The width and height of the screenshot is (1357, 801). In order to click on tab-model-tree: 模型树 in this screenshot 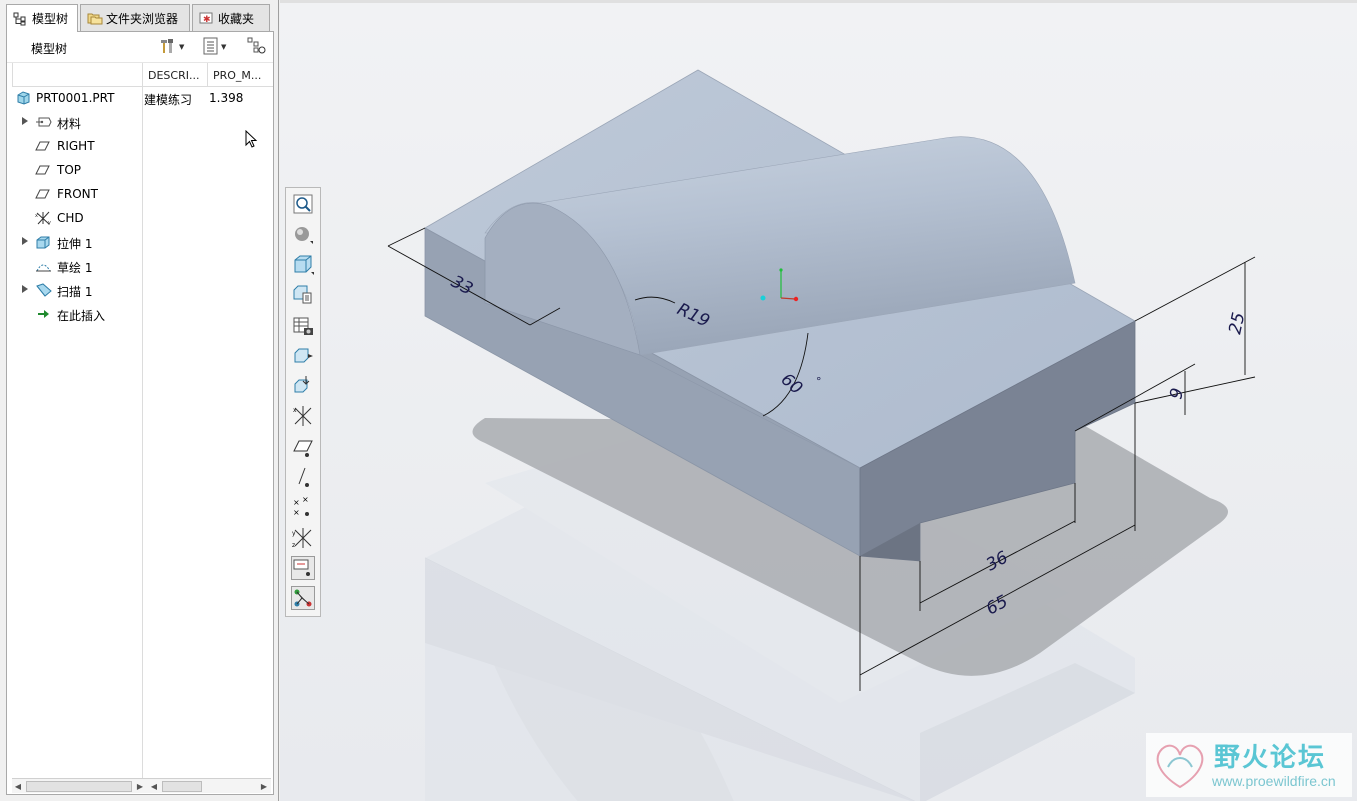, I will do `click(42, 18)`.